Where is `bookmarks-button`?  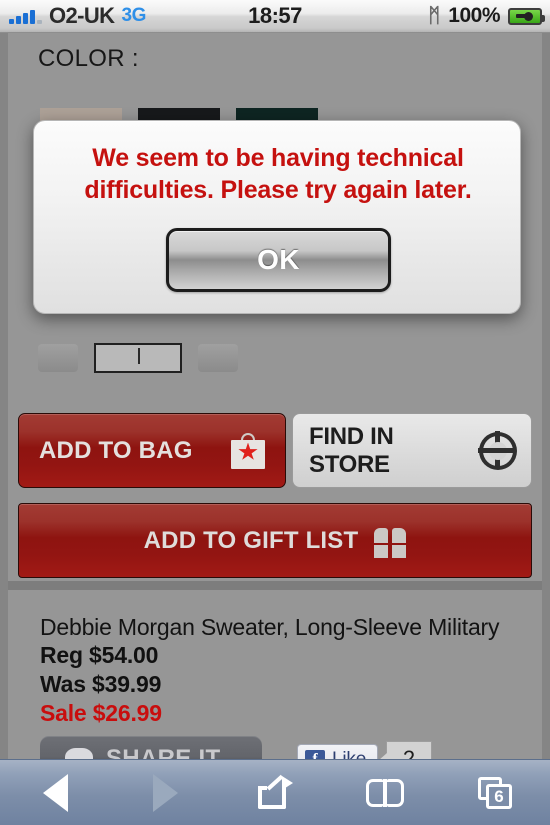 bookmarks-button is located at coordinates (385, 792).